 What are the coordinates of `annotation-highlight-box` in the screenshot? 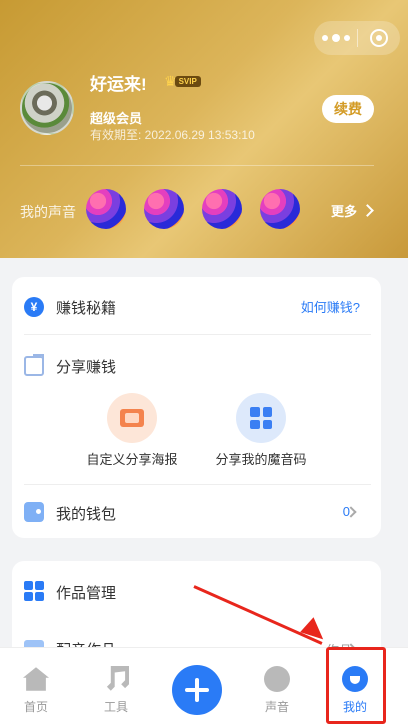 It's located at (356, 685).